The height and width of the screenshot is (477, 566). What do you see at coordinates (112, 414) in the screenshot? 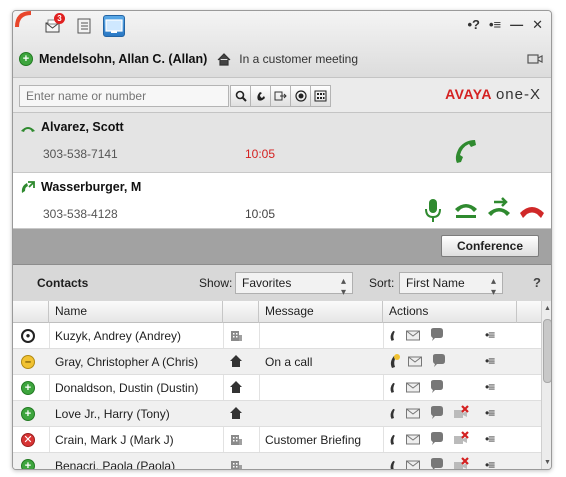
I see `contact-name: Love Jr., Harry (Tony)` at bounding box center [112, 414].